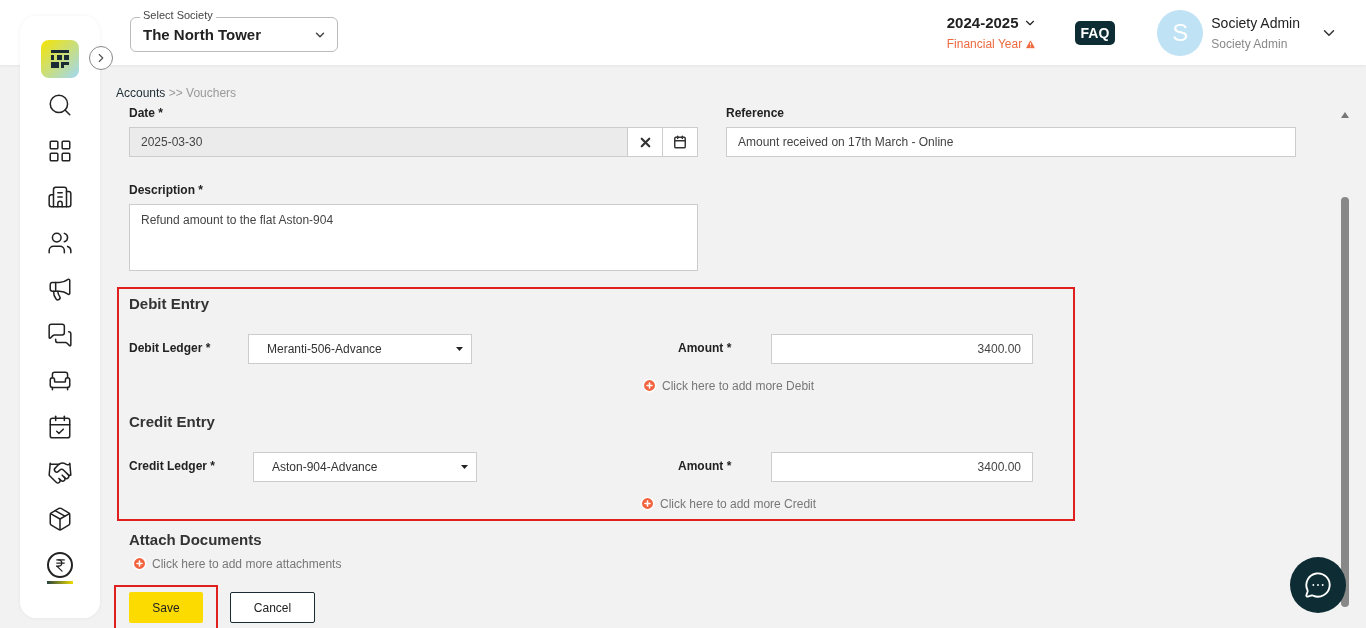 This screenshot has height=628, width=1366. Describe the element at coordinates (60, 473) in the screenshot. I see `handshake-icon` at that location.